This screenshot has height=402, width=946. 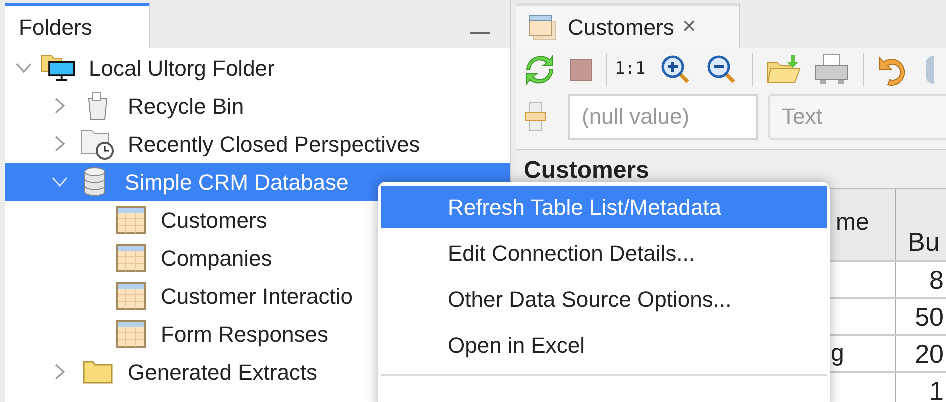 I want to click on table-cell: 50, so click(x=929, y=317).